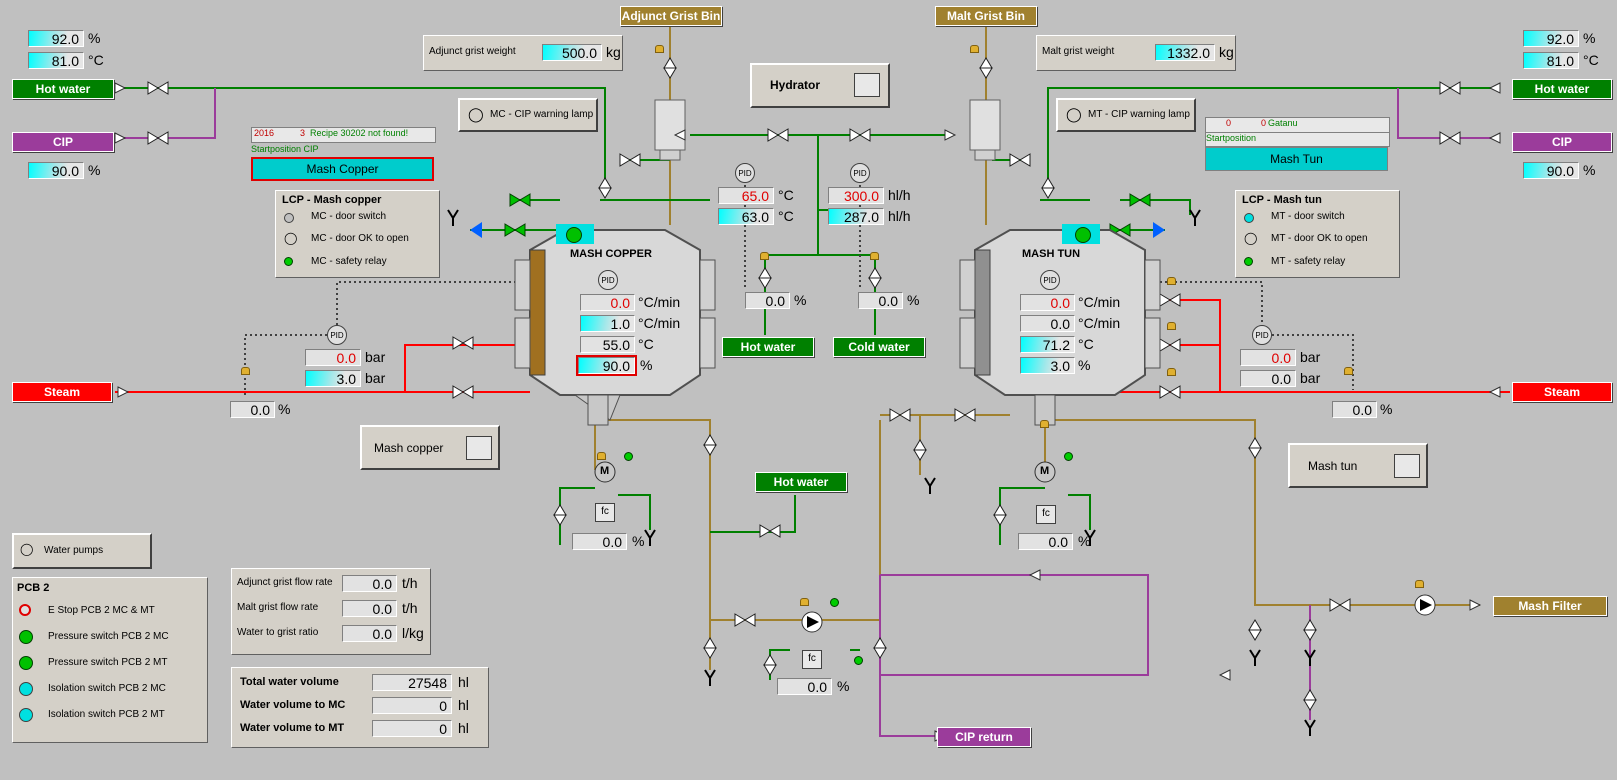 The height and width of the screenshot is (780, 1617). What do you see at coordinates (1296, 159) in the screenshot?
I see `mash-tun-sequence-button: Mash Tun` at bounding box center [1296, 159].